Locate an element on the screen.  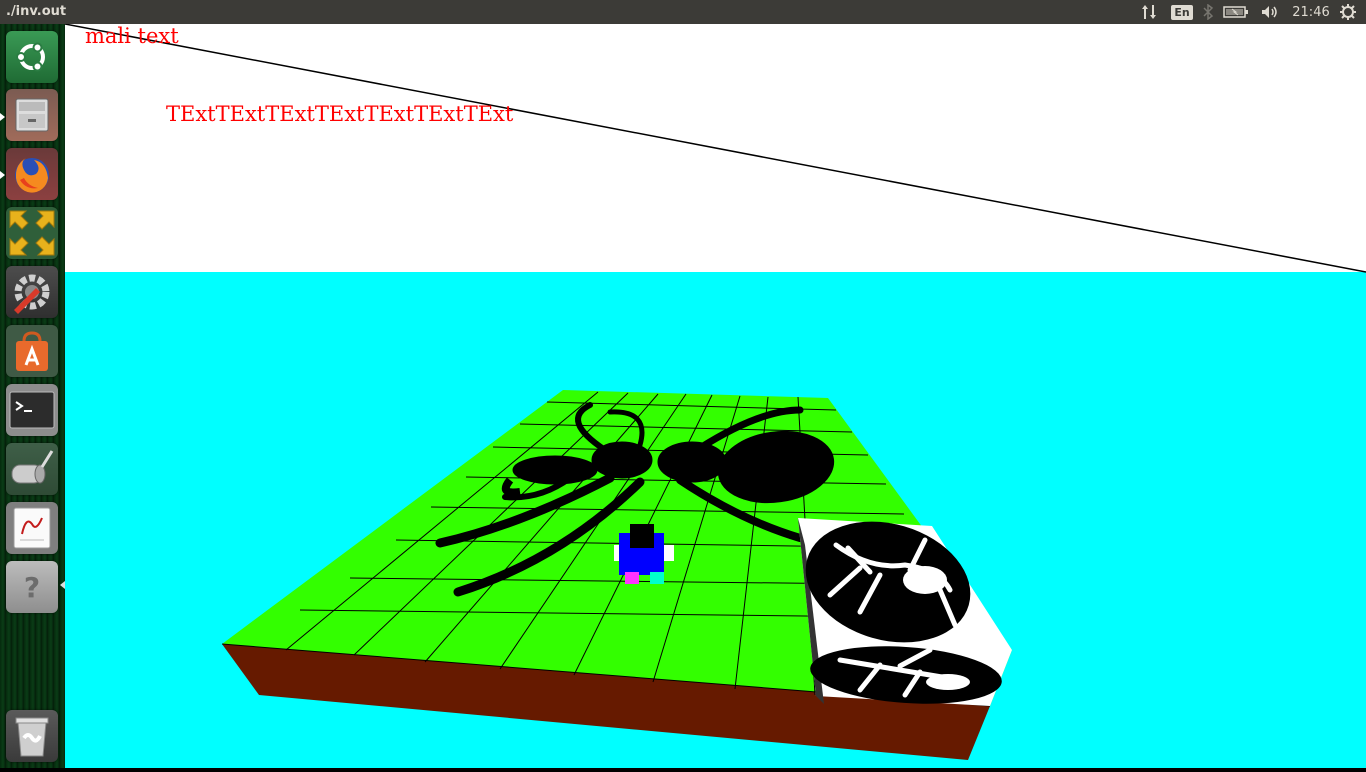
scene-label-small: mali text is located at coordinates (132, 36).